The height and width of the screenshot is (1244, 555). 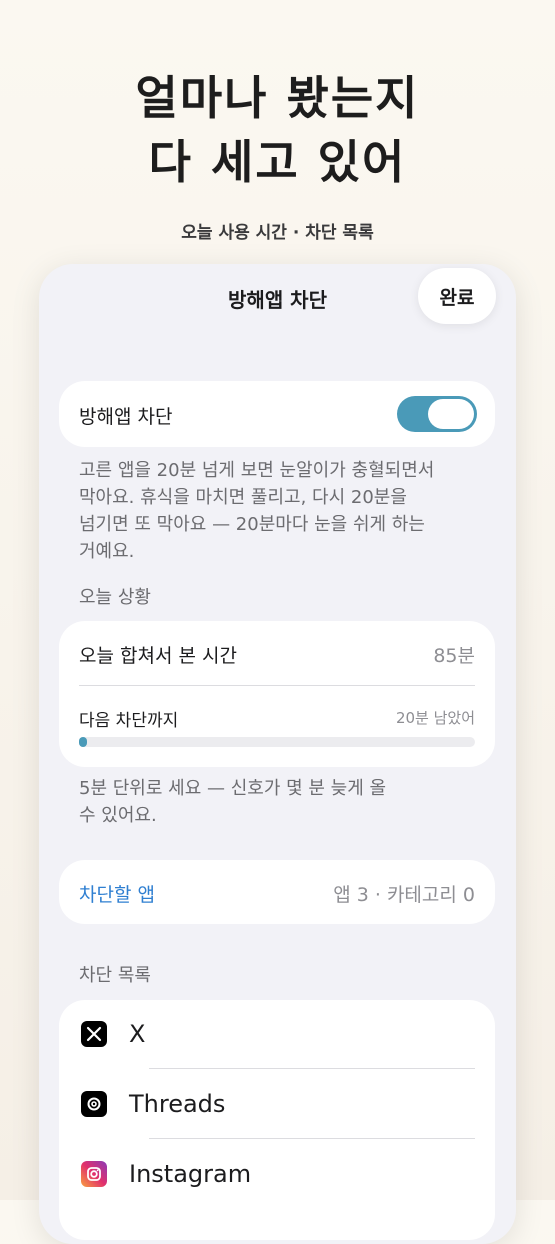 I want to click on app-name: Instagram, so click(x=190, y=1174).